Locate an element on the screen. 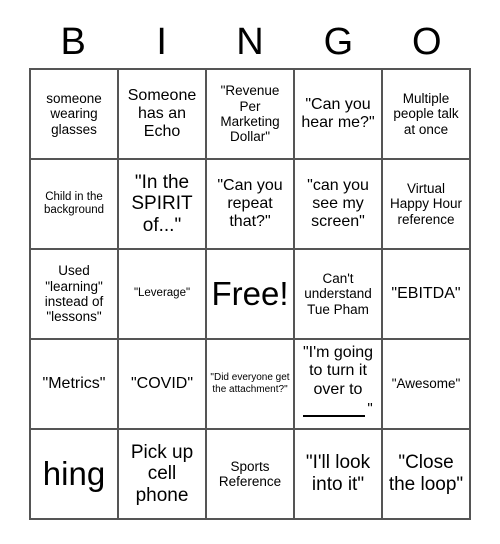  bingo-cell-label: "In the SPIRIT of..." is located at coordinates (162, 203).